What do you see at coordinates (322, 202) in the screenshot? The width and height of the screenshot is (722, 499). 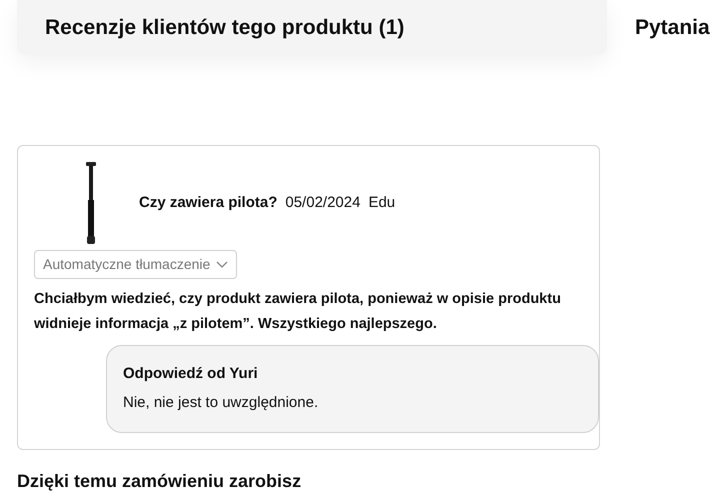 I see `question-date: 05/02/2024` at bounding box center [322, 202].